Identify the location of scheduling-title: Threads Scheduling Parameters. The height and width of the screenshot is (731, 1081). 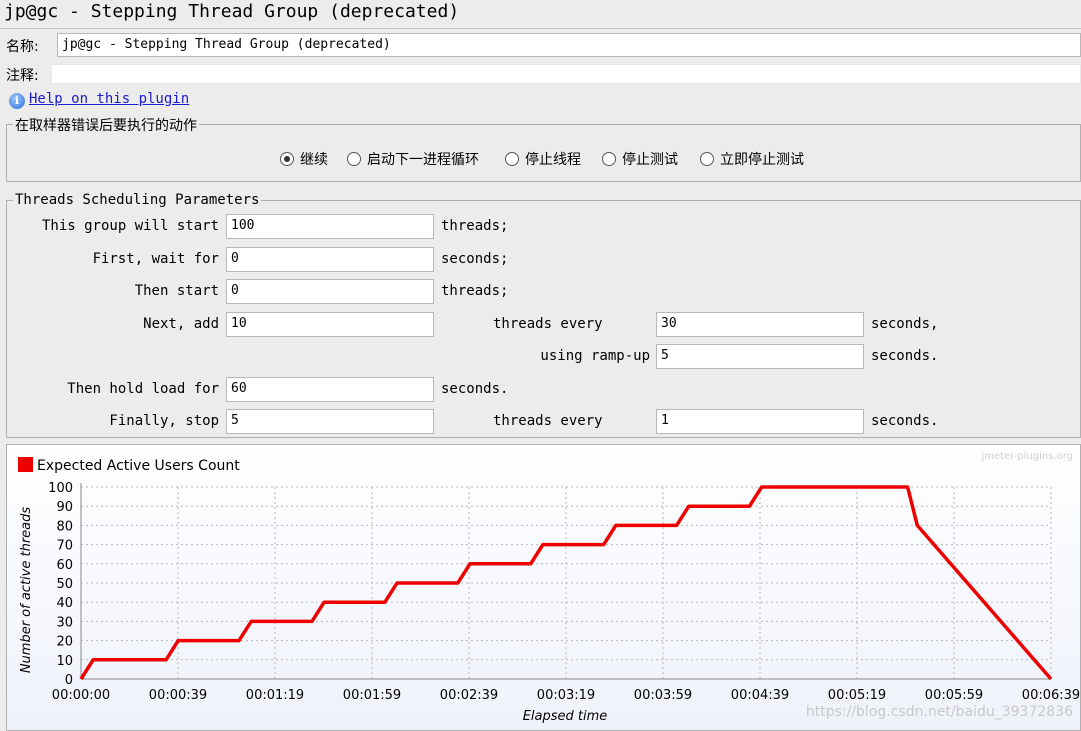
(137, 200).